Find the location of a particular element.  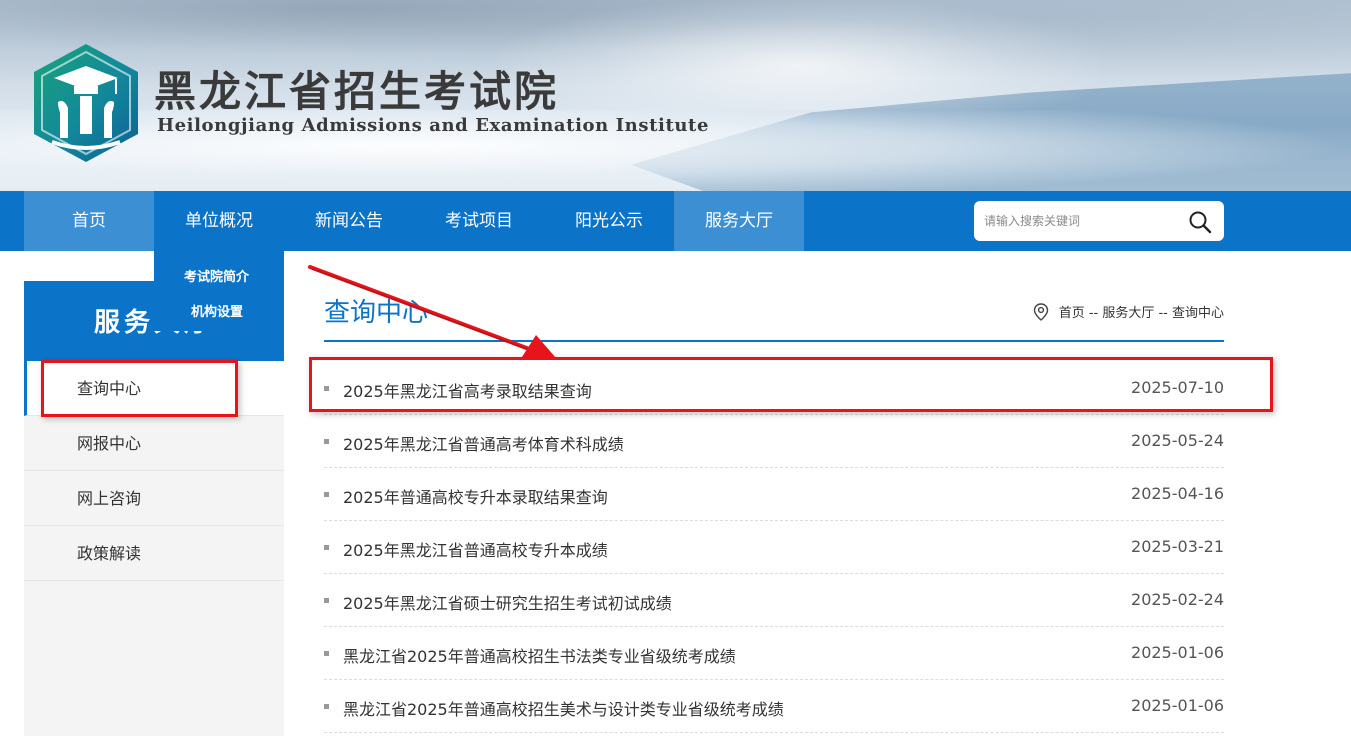

dropdown-item-intro: 考试院简介 is located at coordinates (216, 275).